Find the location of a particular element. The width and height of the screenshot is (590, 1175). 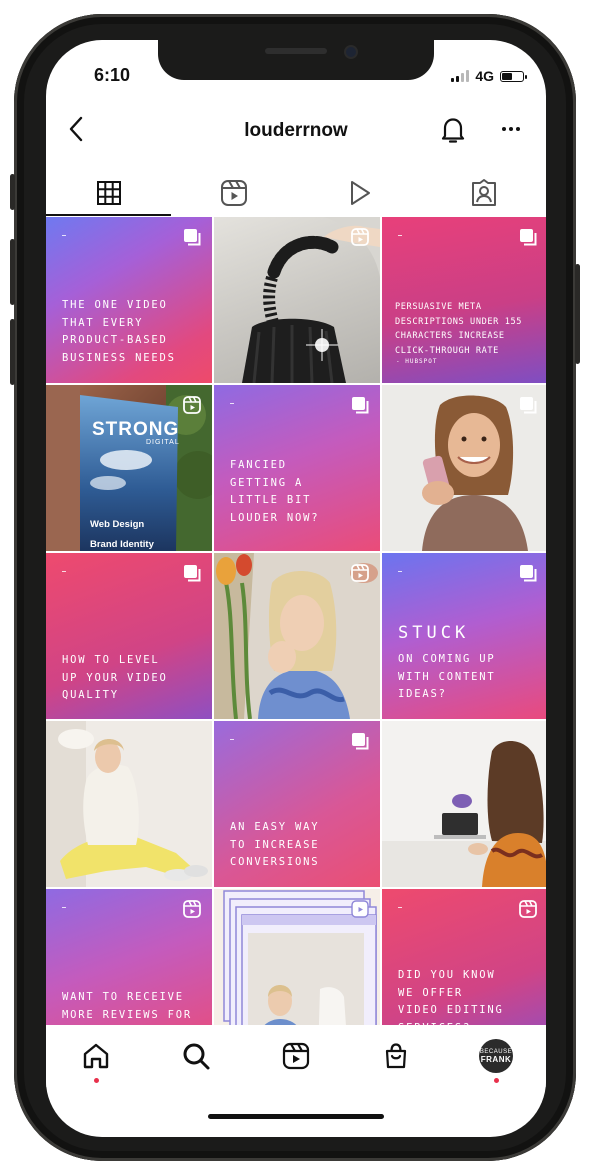

front-camera is located at coordinates (351, 52).